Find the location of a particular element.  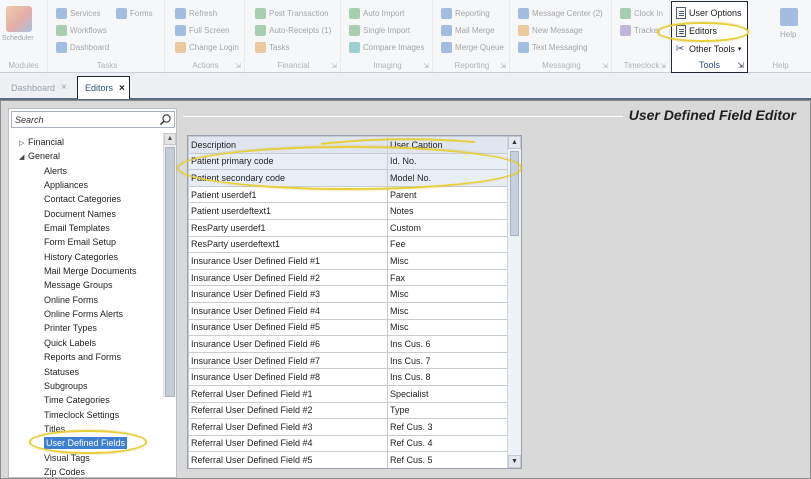

tree-item-subgroups: Subgroups is located at coordinates (85, 386).